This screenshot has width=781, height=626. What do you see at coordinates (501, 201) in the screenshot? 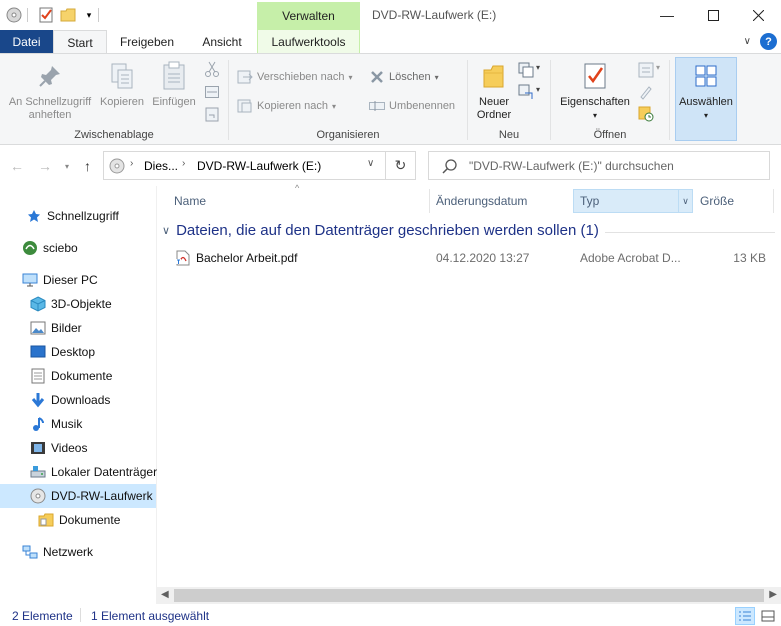
I see `column-header-date: Änderungsdatum` at bounding box center [501, 201].